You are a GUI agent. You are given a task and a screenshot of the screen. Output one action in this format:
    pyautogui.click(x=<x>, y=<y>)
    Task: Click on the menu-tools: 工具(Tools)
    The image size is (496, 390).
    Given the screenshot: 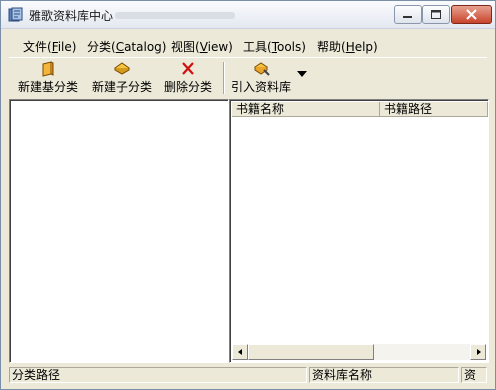 What is the action you would take?
    pyautogui.click(x=274, y=46)
    